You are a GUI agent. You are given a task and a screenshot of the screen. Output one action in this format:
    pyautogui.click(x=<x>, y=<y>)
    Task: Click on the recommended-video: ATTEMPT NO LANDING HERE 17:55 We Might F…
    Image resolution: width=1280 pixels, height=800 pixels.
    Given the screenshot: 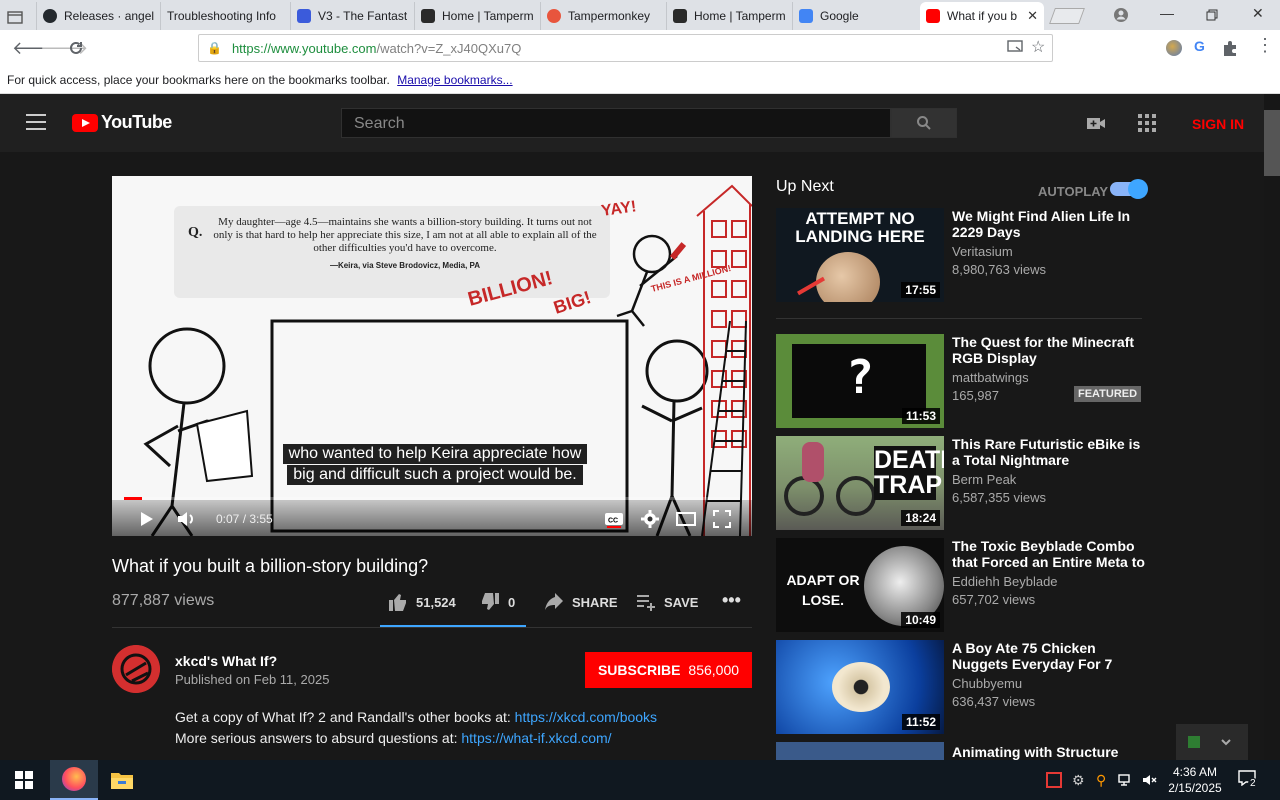 What is the action you would take?
    pyautogui.click(x=961, y=255)
    